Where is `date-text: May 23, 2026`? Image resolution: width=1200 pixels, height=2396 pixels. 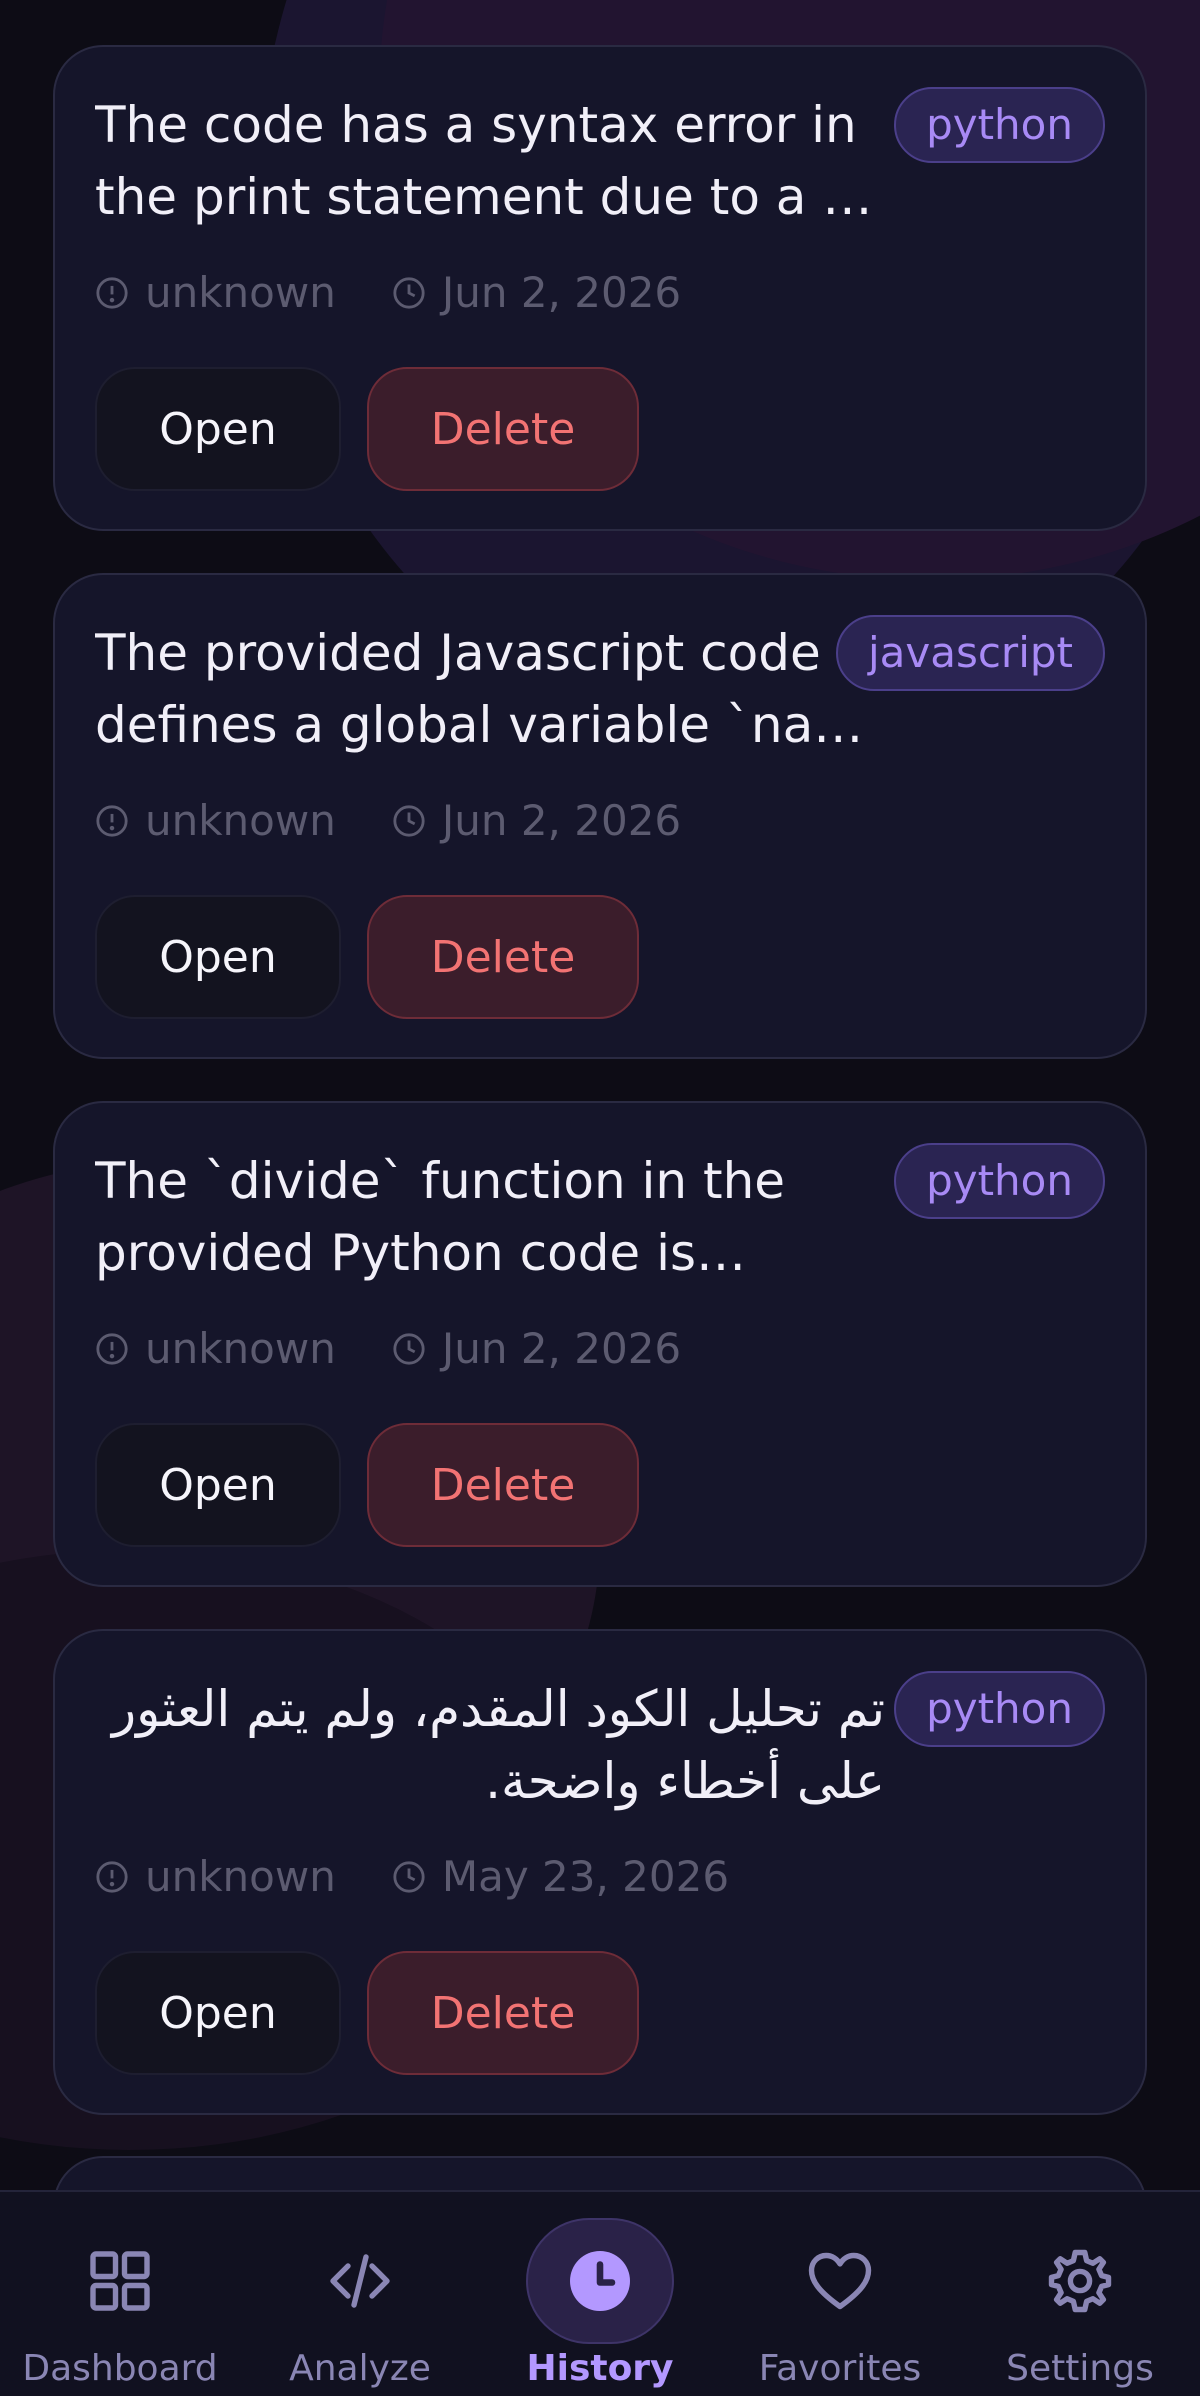 date-text: May 23, 2026 is located at coordinates (585, 1876).